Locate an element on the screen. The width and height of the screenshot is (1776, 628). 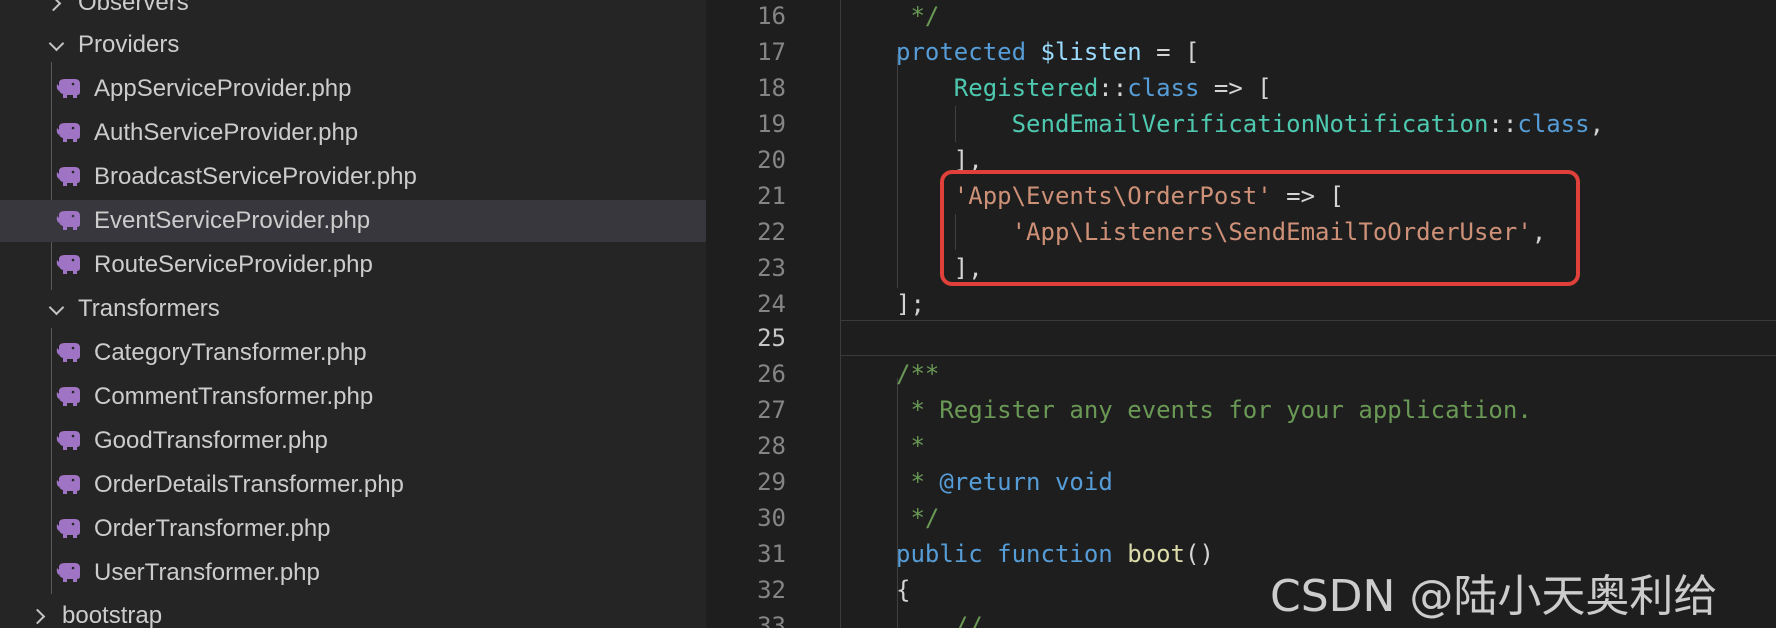
tree-item-label: EventServiceProvider.php is located at coordinates (232, 220).